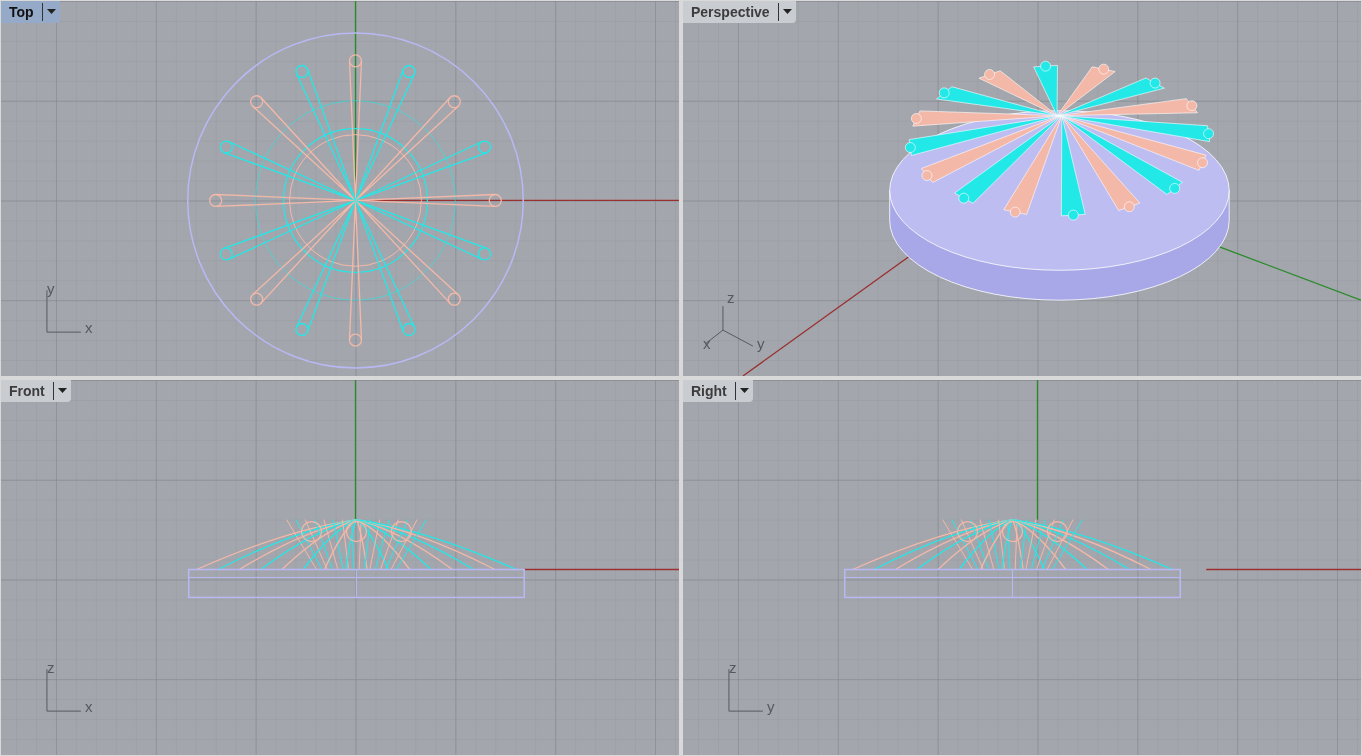  What do you see at coordinates (27, 391) in the screenshot?
I see `viewport-title: Front` at bounding box center [27, 391].